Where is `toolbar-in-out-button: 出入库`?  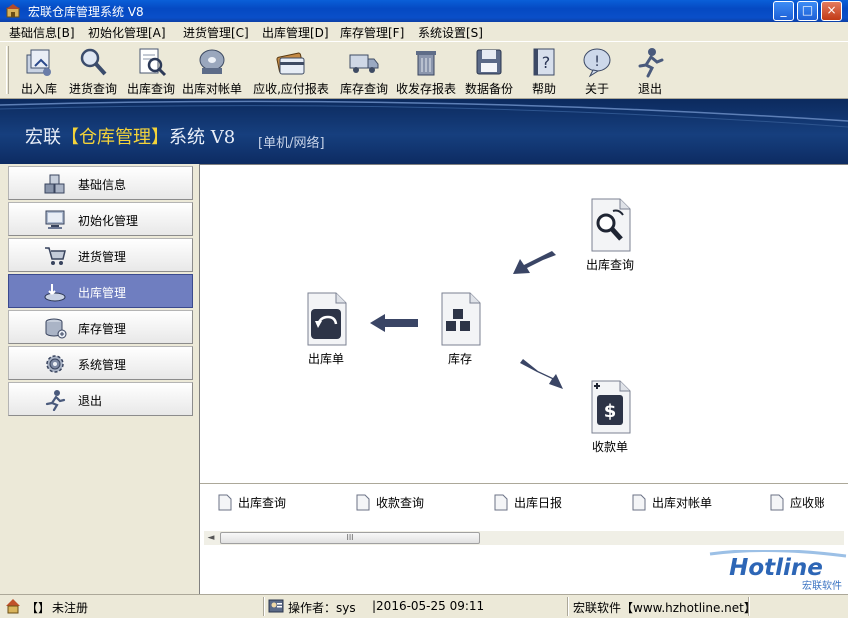 toolbar-in-out-button: 出入库 is located at coordinates (39, 72).